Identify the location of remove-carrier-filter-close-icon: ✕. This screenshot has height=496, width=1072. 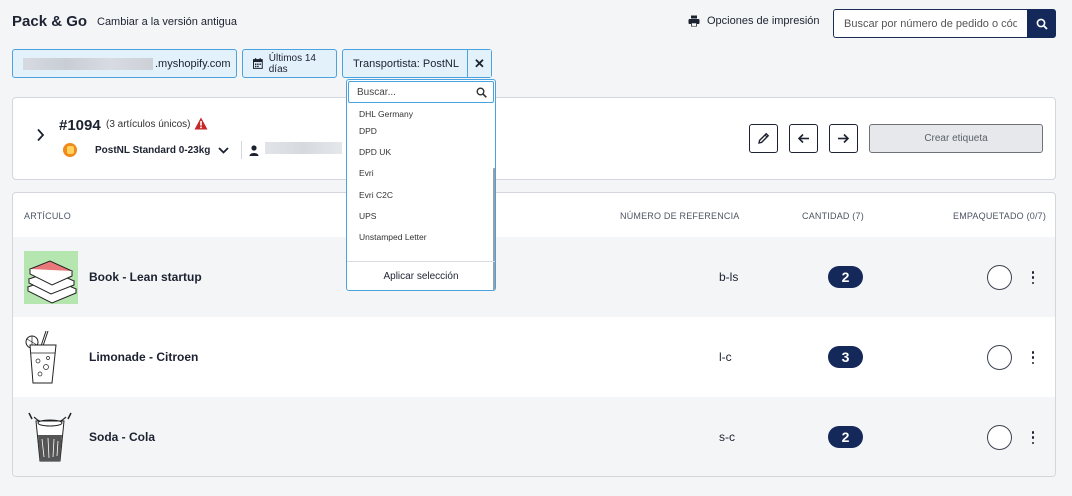
(479, 63).